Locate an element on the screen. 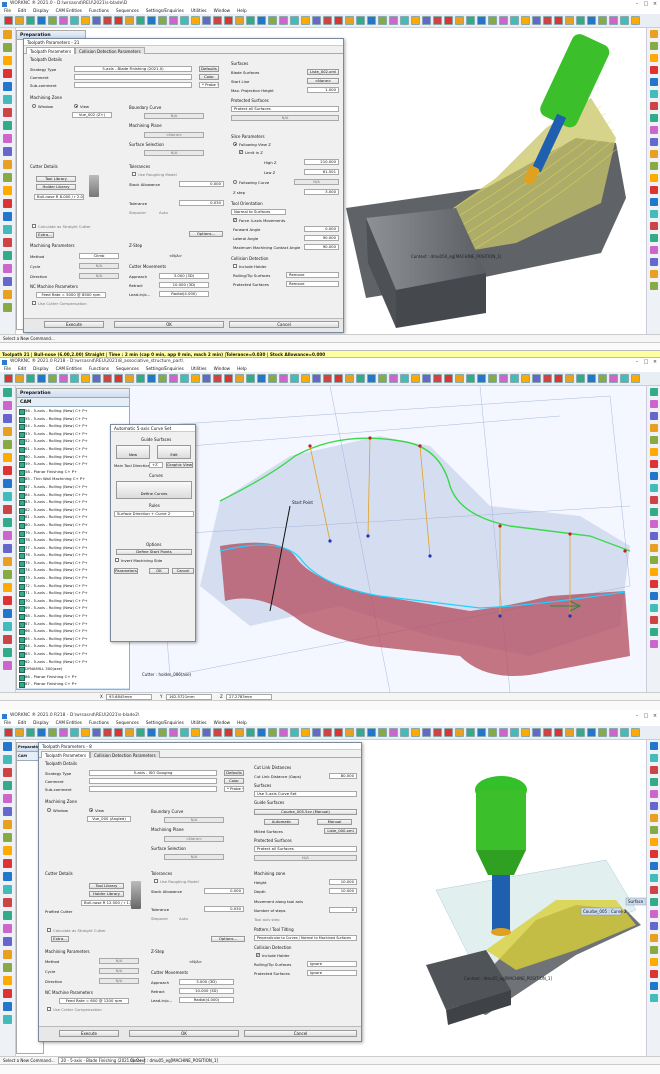  menu-item-cam-entities: CAM Entities is located at coordinates (69, 722).